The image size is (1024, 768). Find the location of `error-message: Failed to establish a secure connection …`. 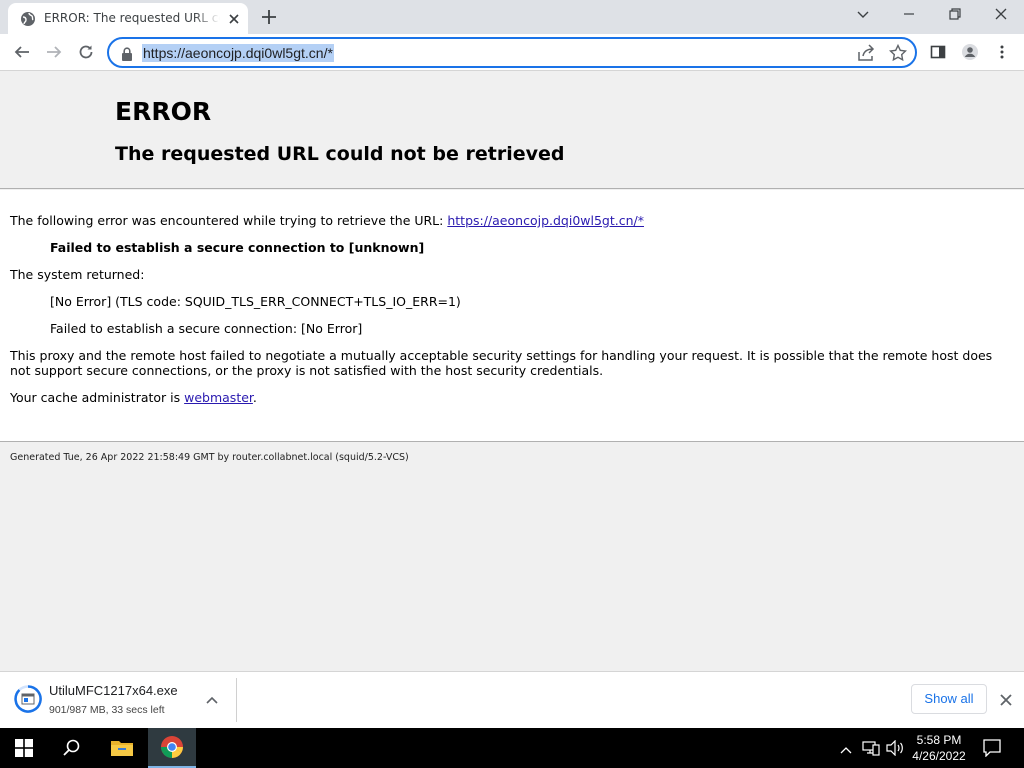

error-message: Failed to establish a secure connection … is located at coordinates (237, 247).